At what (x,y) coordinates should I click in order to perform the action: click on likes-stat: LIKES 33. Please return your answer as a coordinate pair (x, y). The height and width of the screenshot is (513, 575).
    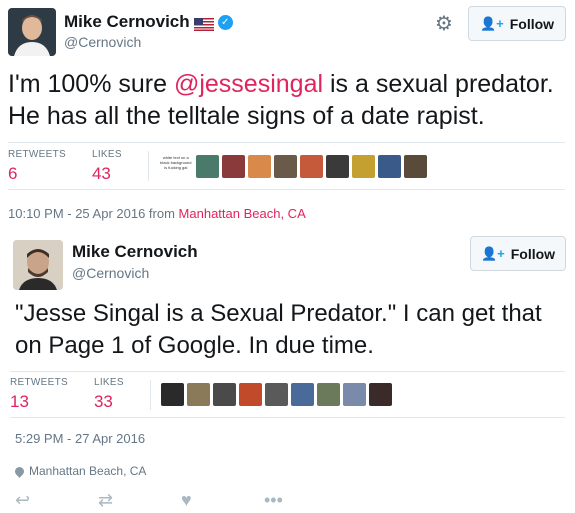
    Looking at the image, I should click on (109, 394).